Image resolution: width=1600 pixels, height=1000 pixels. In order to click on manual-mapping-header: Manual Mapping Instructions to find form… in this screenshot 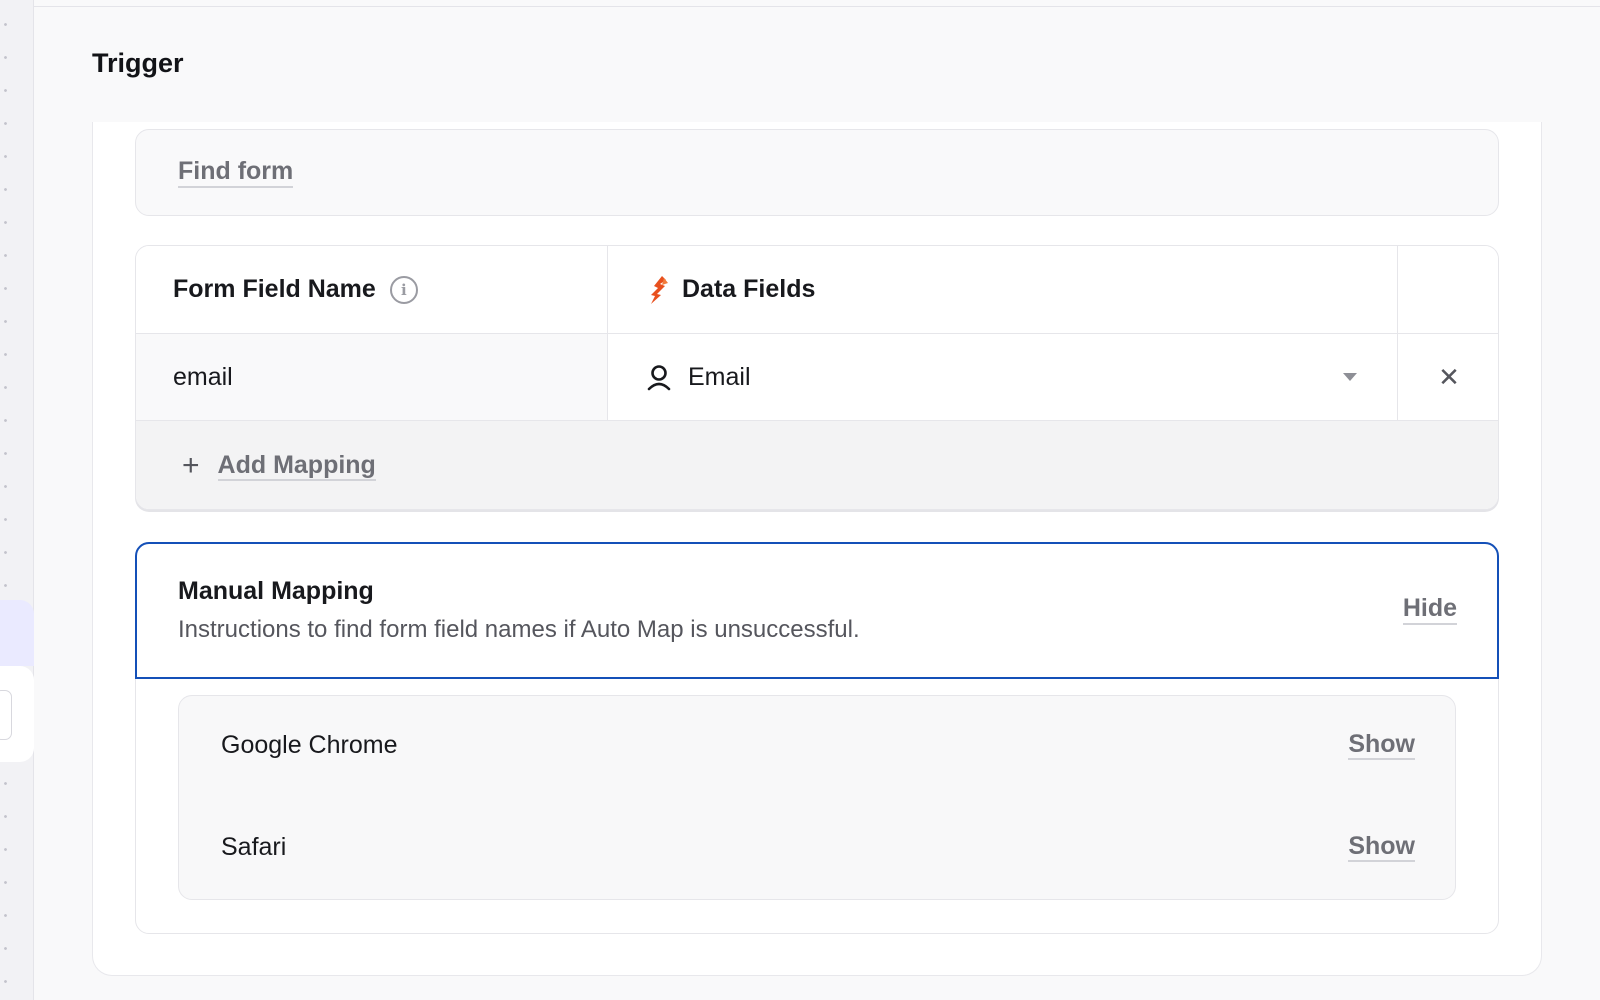, I will do `click(817, 610)`.